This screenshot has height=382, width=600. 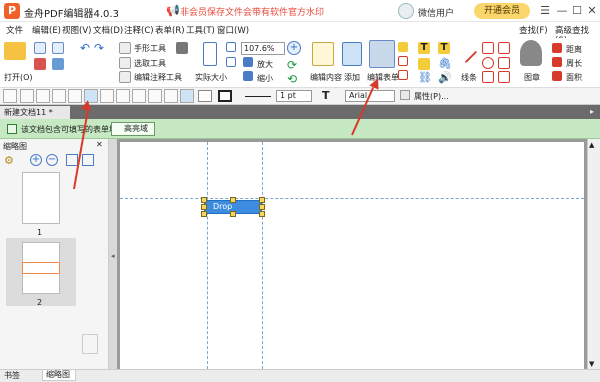 What do you see at coordinates (52, 160) in the screenshot?
I see `thumb-zoom-out-icon: −` at bounding box center [52, 160].